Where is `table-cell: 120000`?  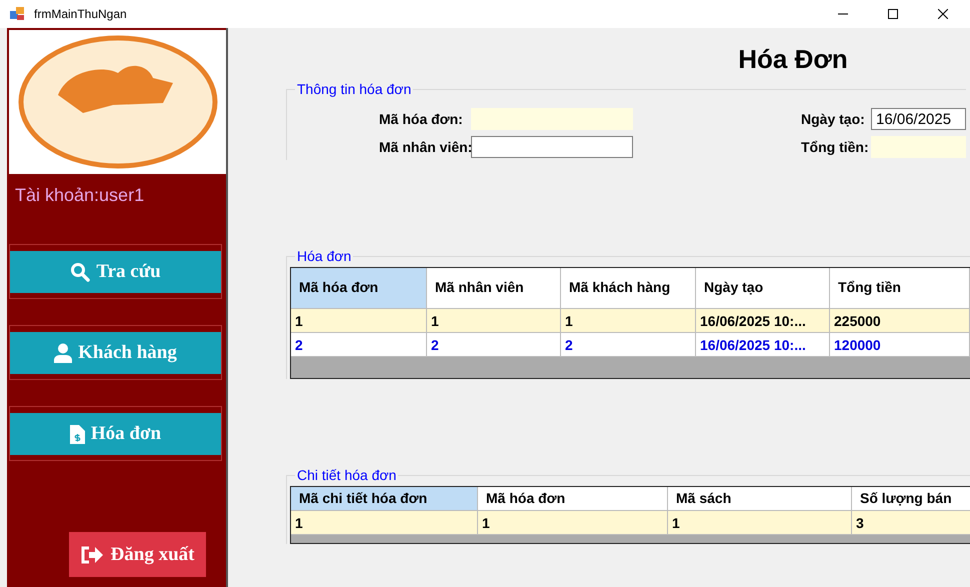 table-cell: 120000 is located at coordinates (900, 345).